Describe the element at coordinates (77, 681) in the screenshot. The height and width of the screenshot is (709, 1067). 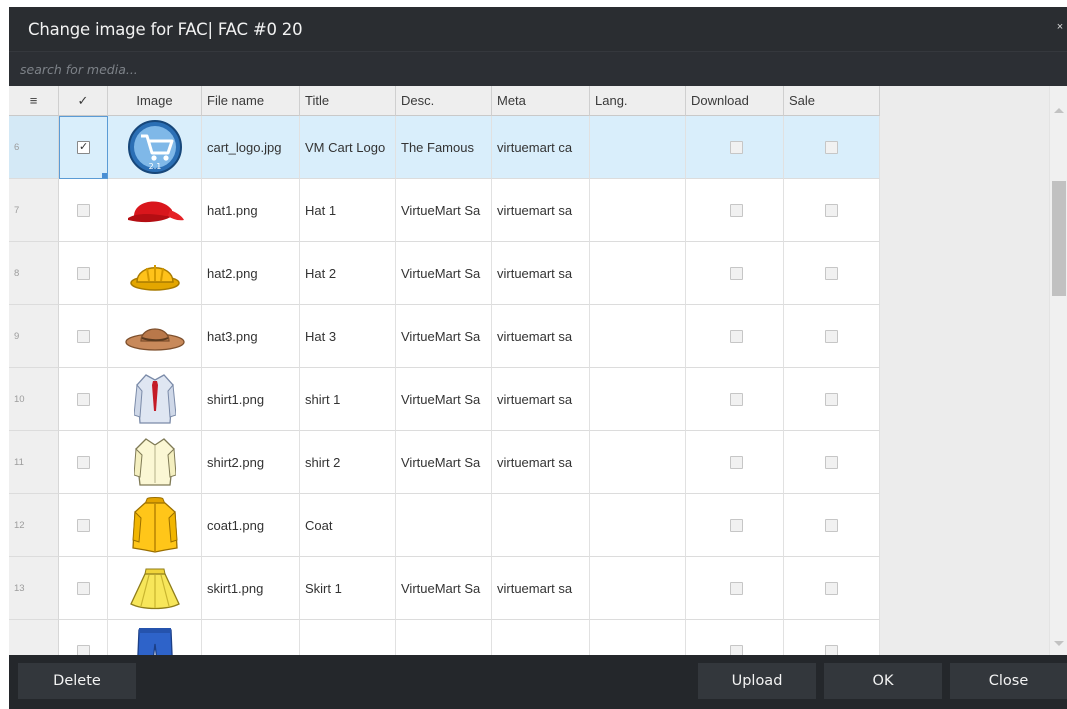
I see `delete-button: Delete` at that location.